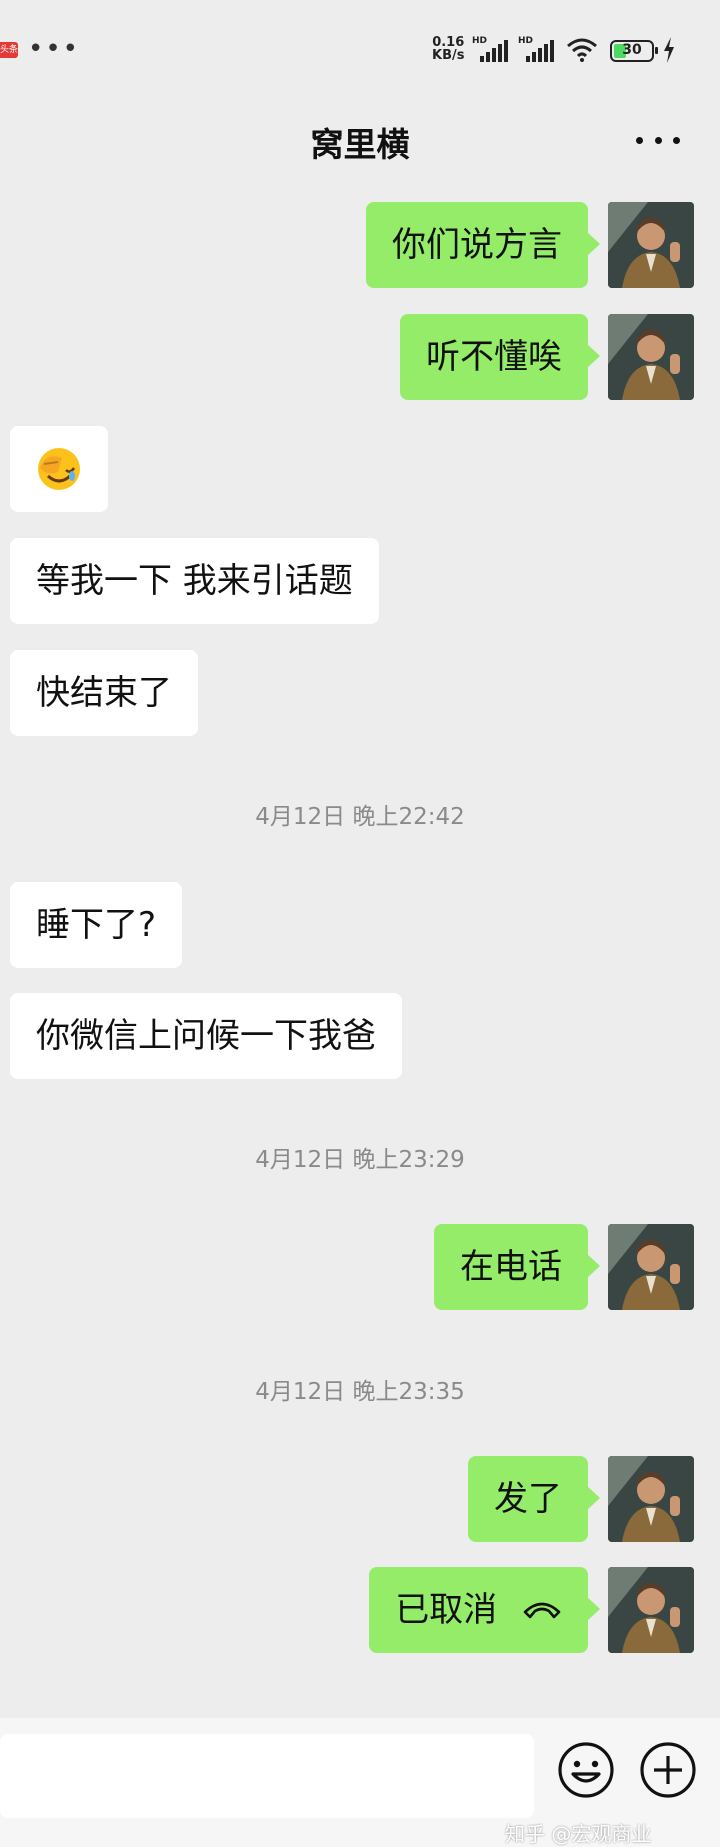 This screenshot has width=720, height=1847. Describe the element at coordinates (669, 50) in the screenshot. I see `charging-icon` at that location.